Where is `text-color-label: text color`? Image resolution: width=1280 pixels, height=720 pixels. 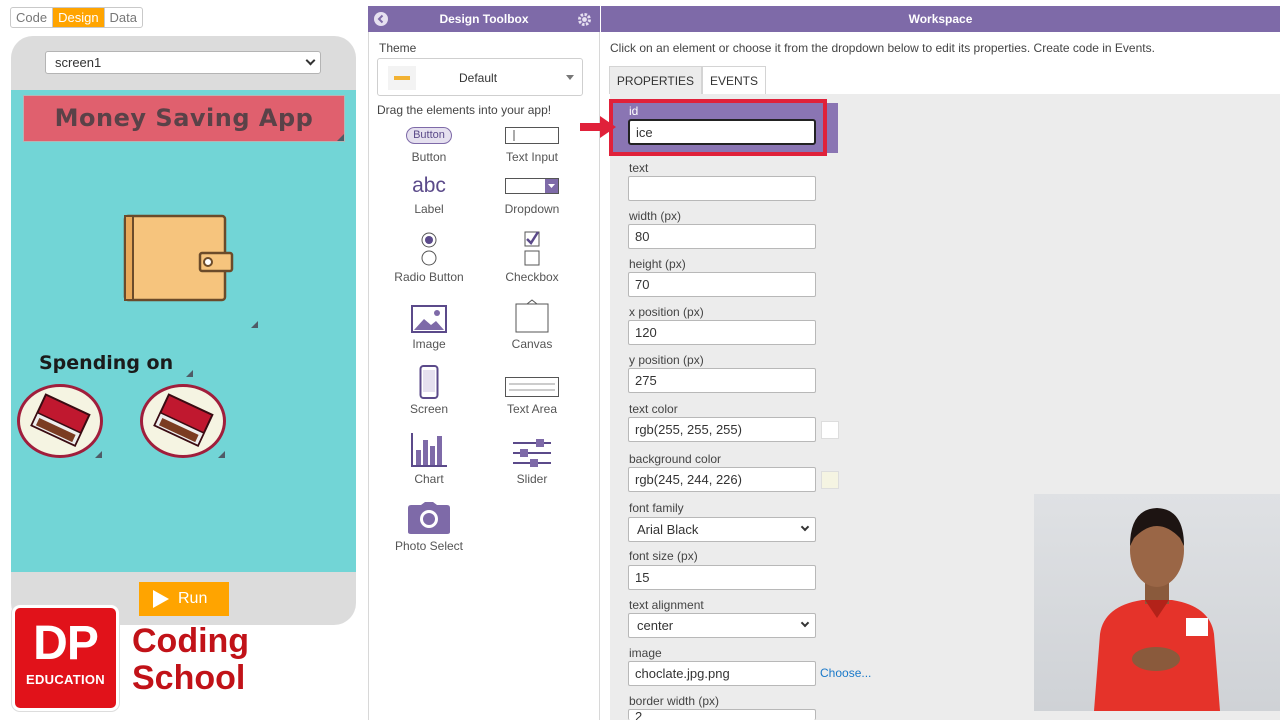 text-color-label: text color is located at coordinates (653, 409).